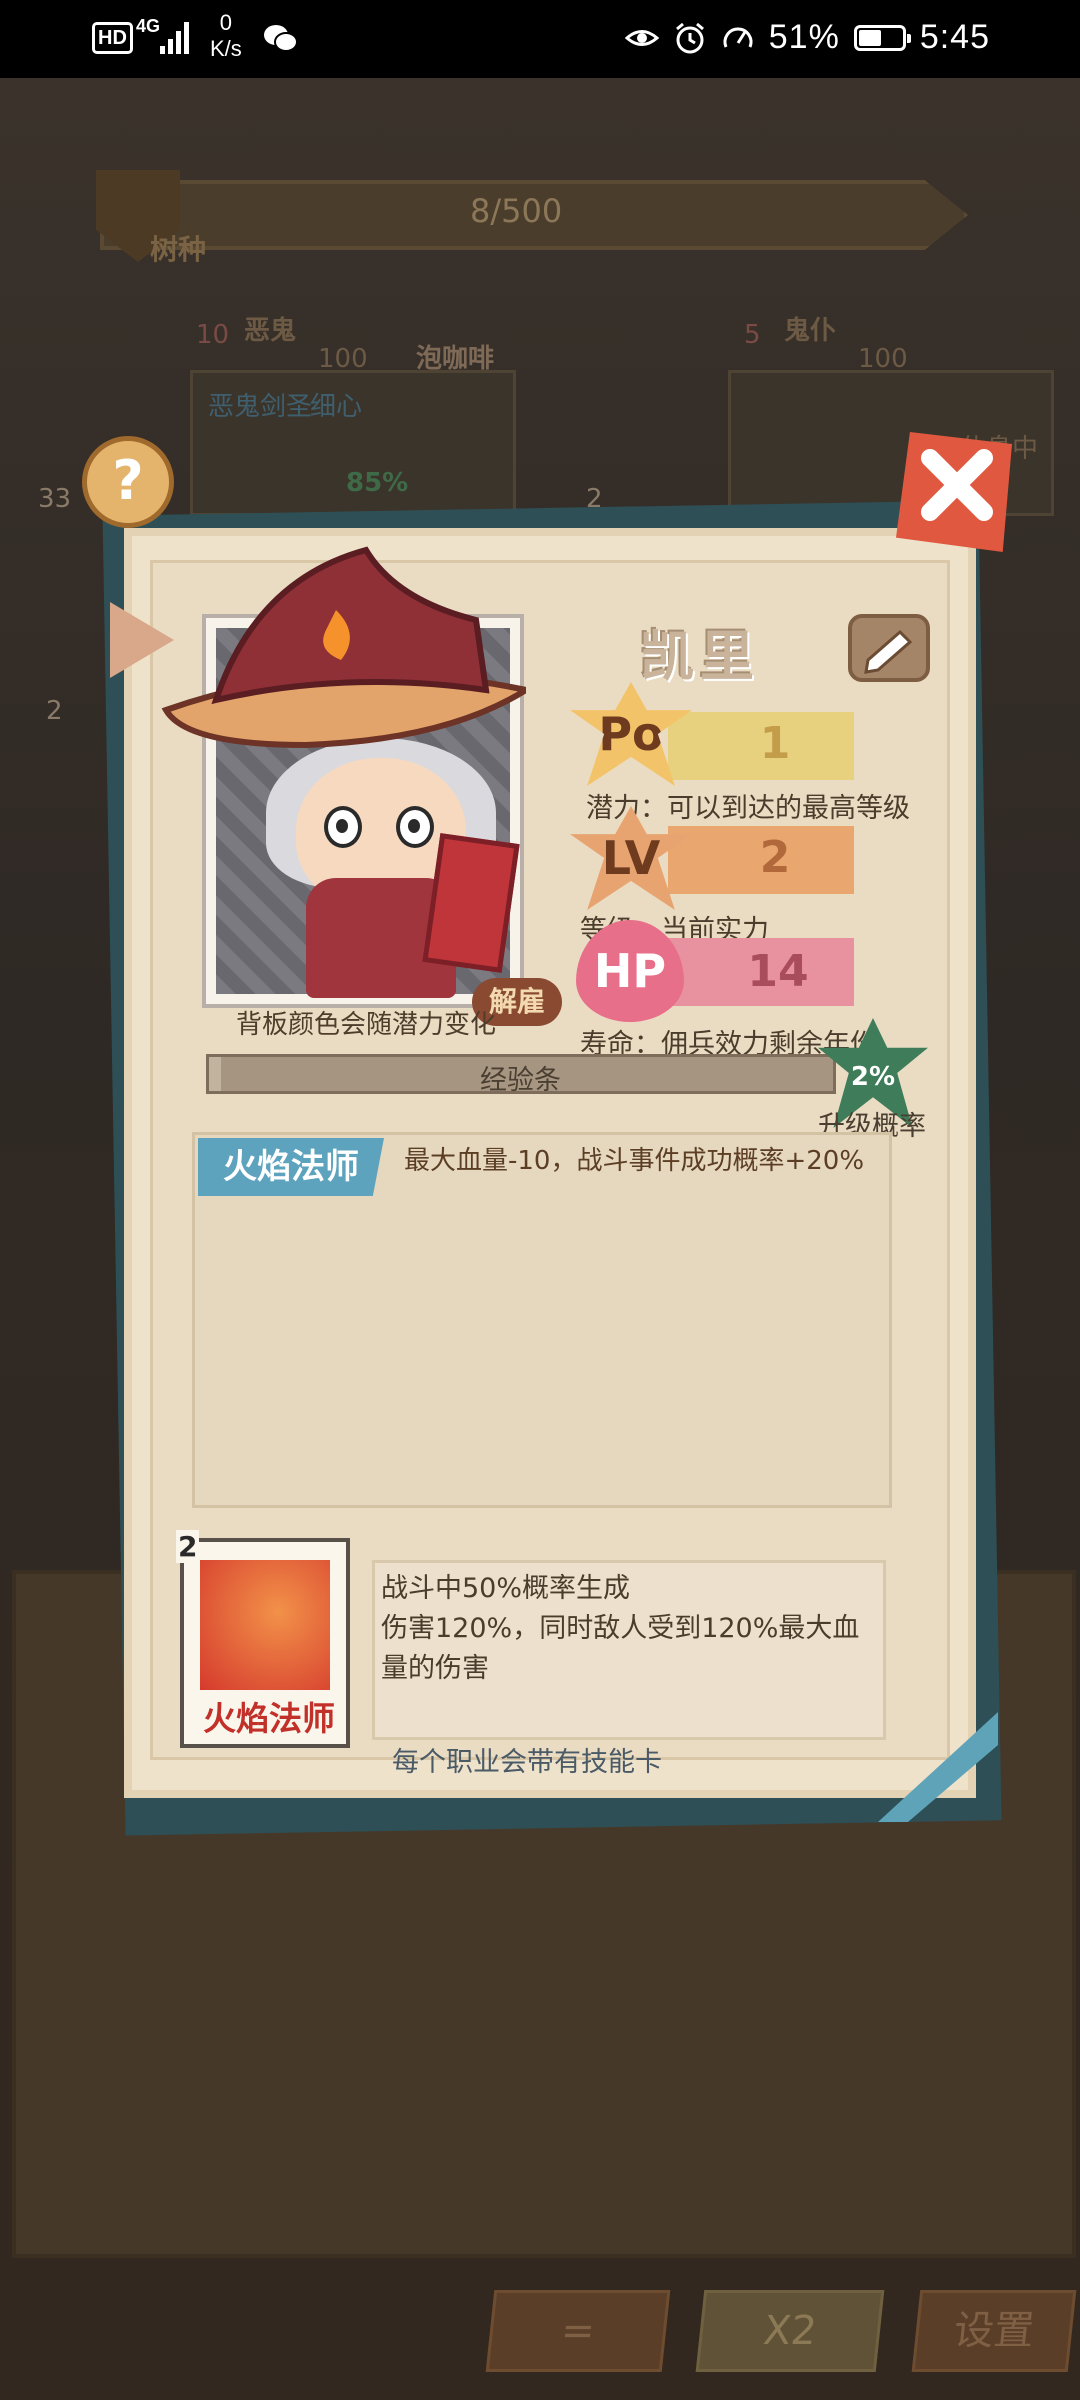 The image size is (1080, 2400). Describe the element at coordinates (954, 37) in the screenshot. I see `clock: 5:45` at that location.